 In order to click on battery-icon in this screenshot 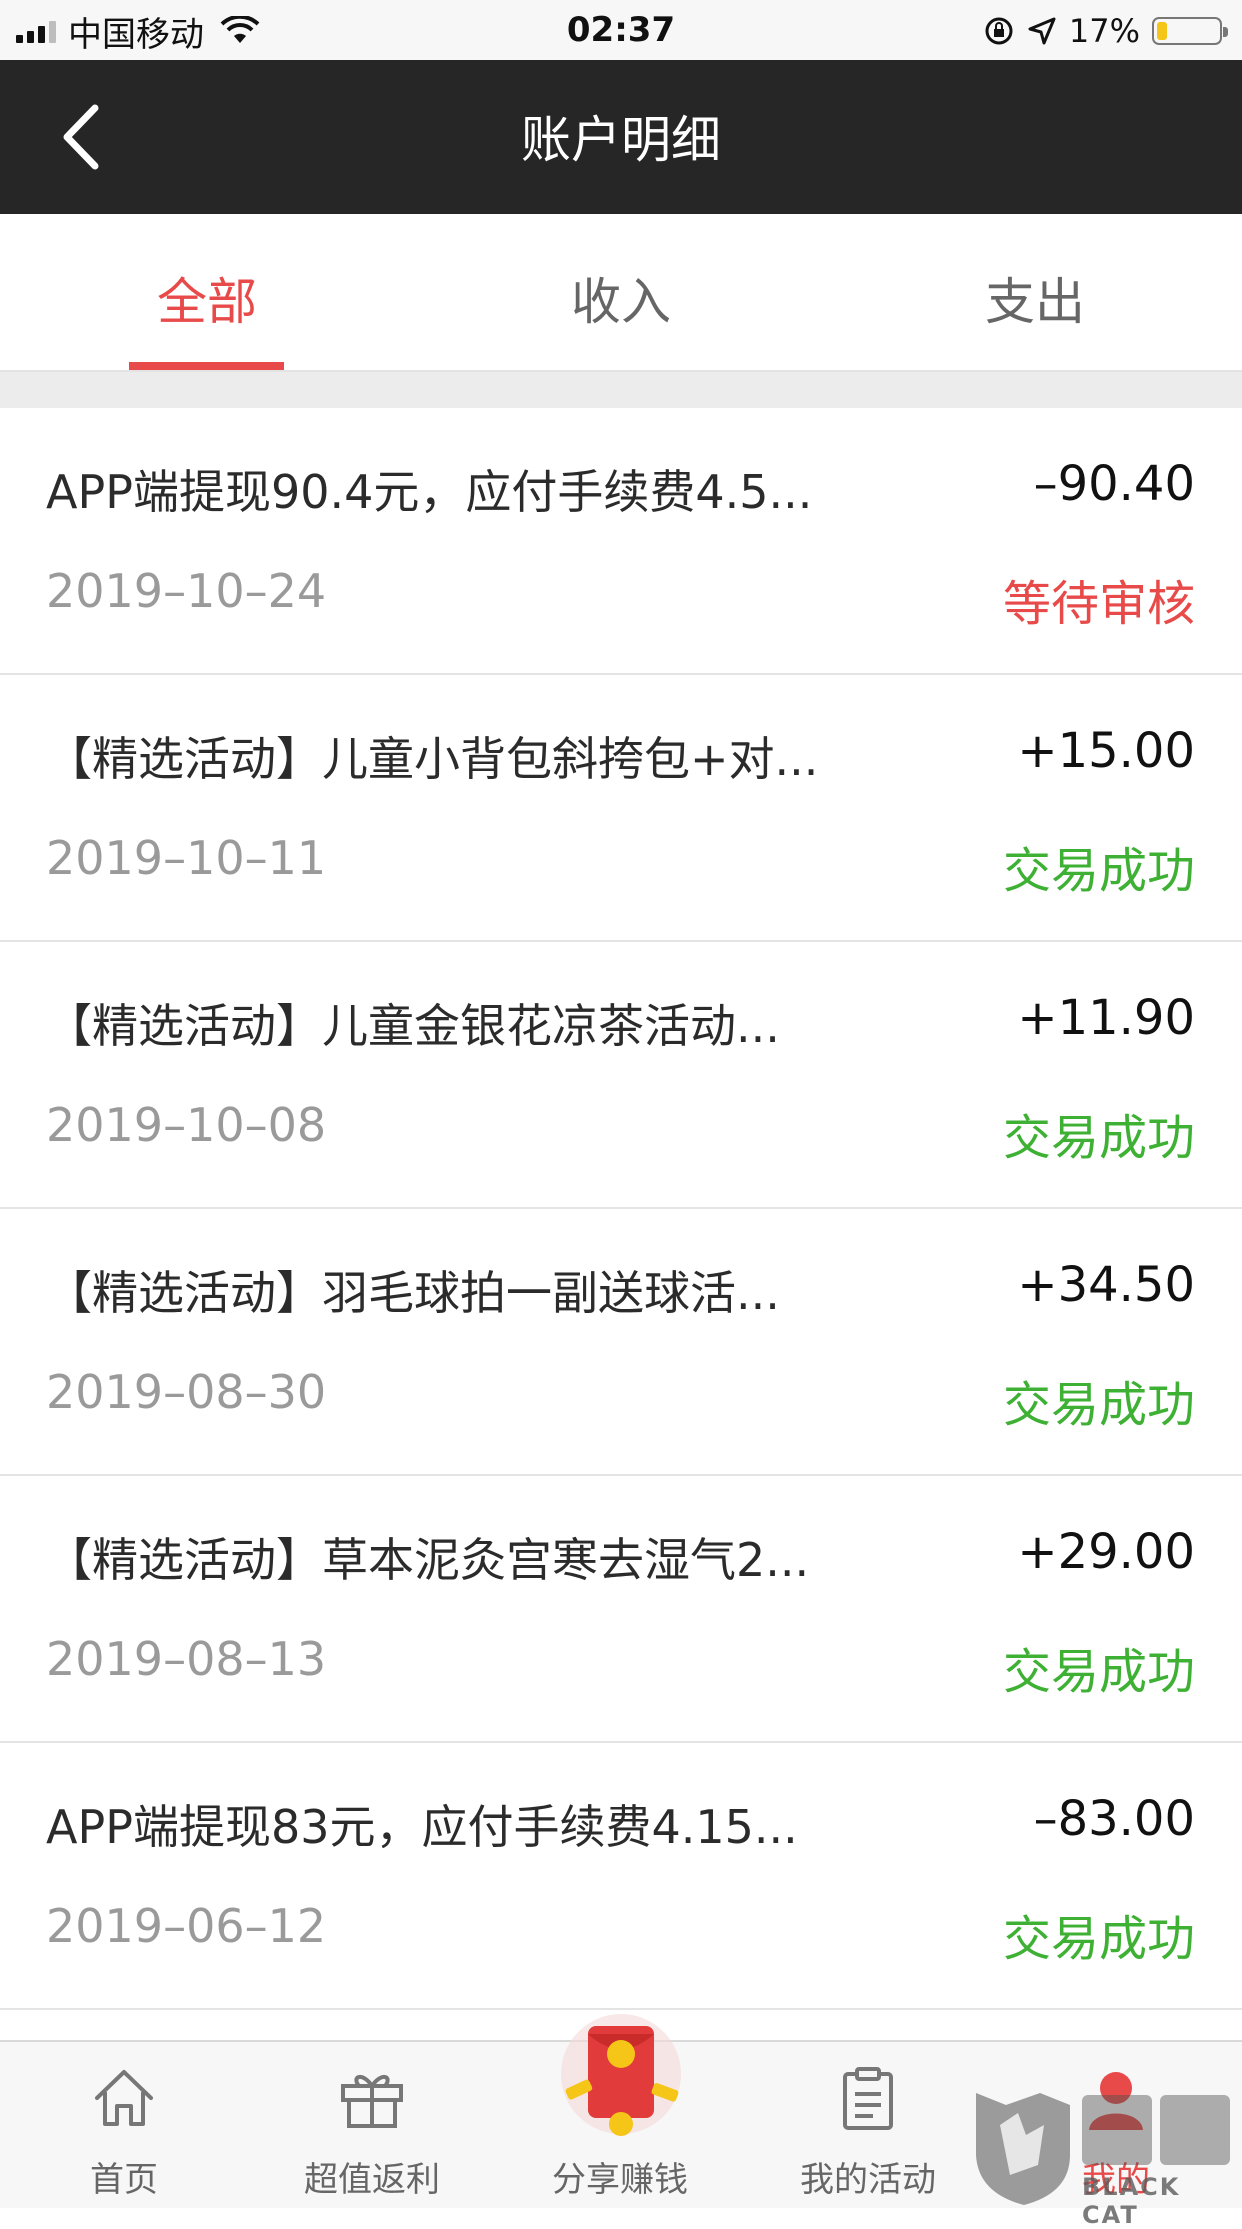, I will do `click(1190, 31)`.